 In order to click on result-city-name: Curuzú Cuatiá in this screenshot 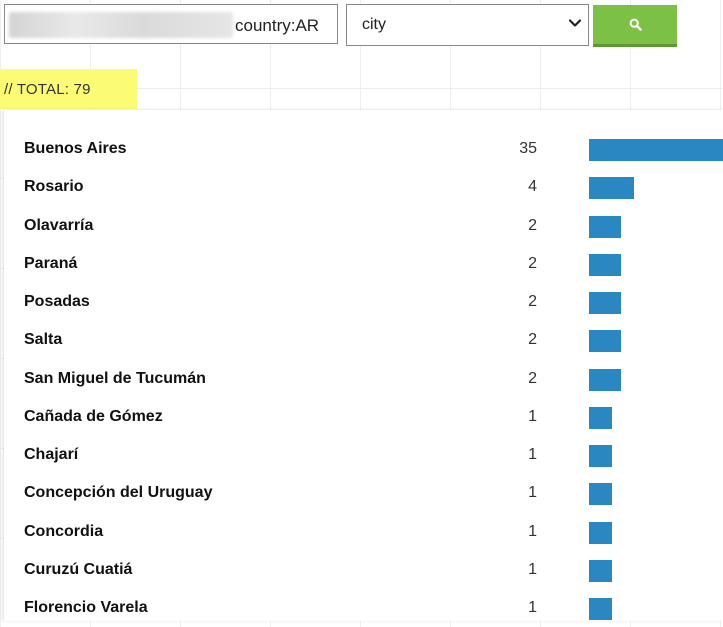, I will do `click(78, 570)`.